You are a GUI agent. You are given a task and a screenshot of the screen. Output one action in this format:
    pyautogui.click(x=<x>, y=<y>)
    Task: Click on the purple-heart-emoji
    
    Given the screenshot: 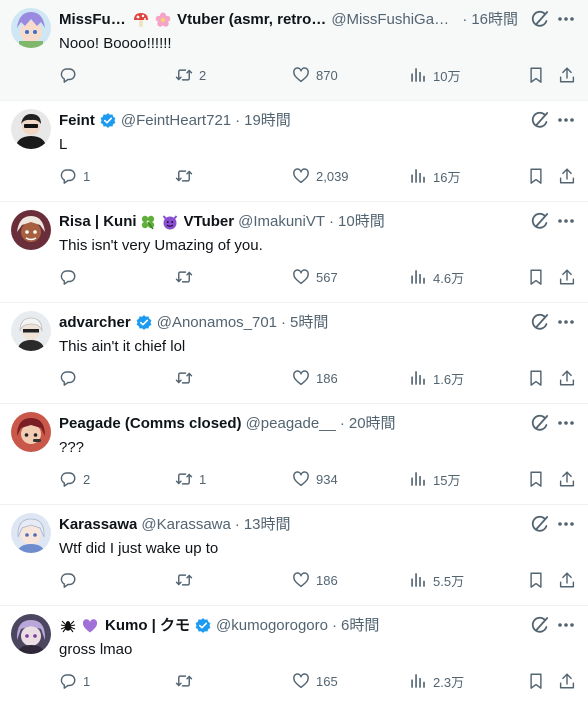 What is the action you would take?
    pyautogui.click(x=90, y=626)
    